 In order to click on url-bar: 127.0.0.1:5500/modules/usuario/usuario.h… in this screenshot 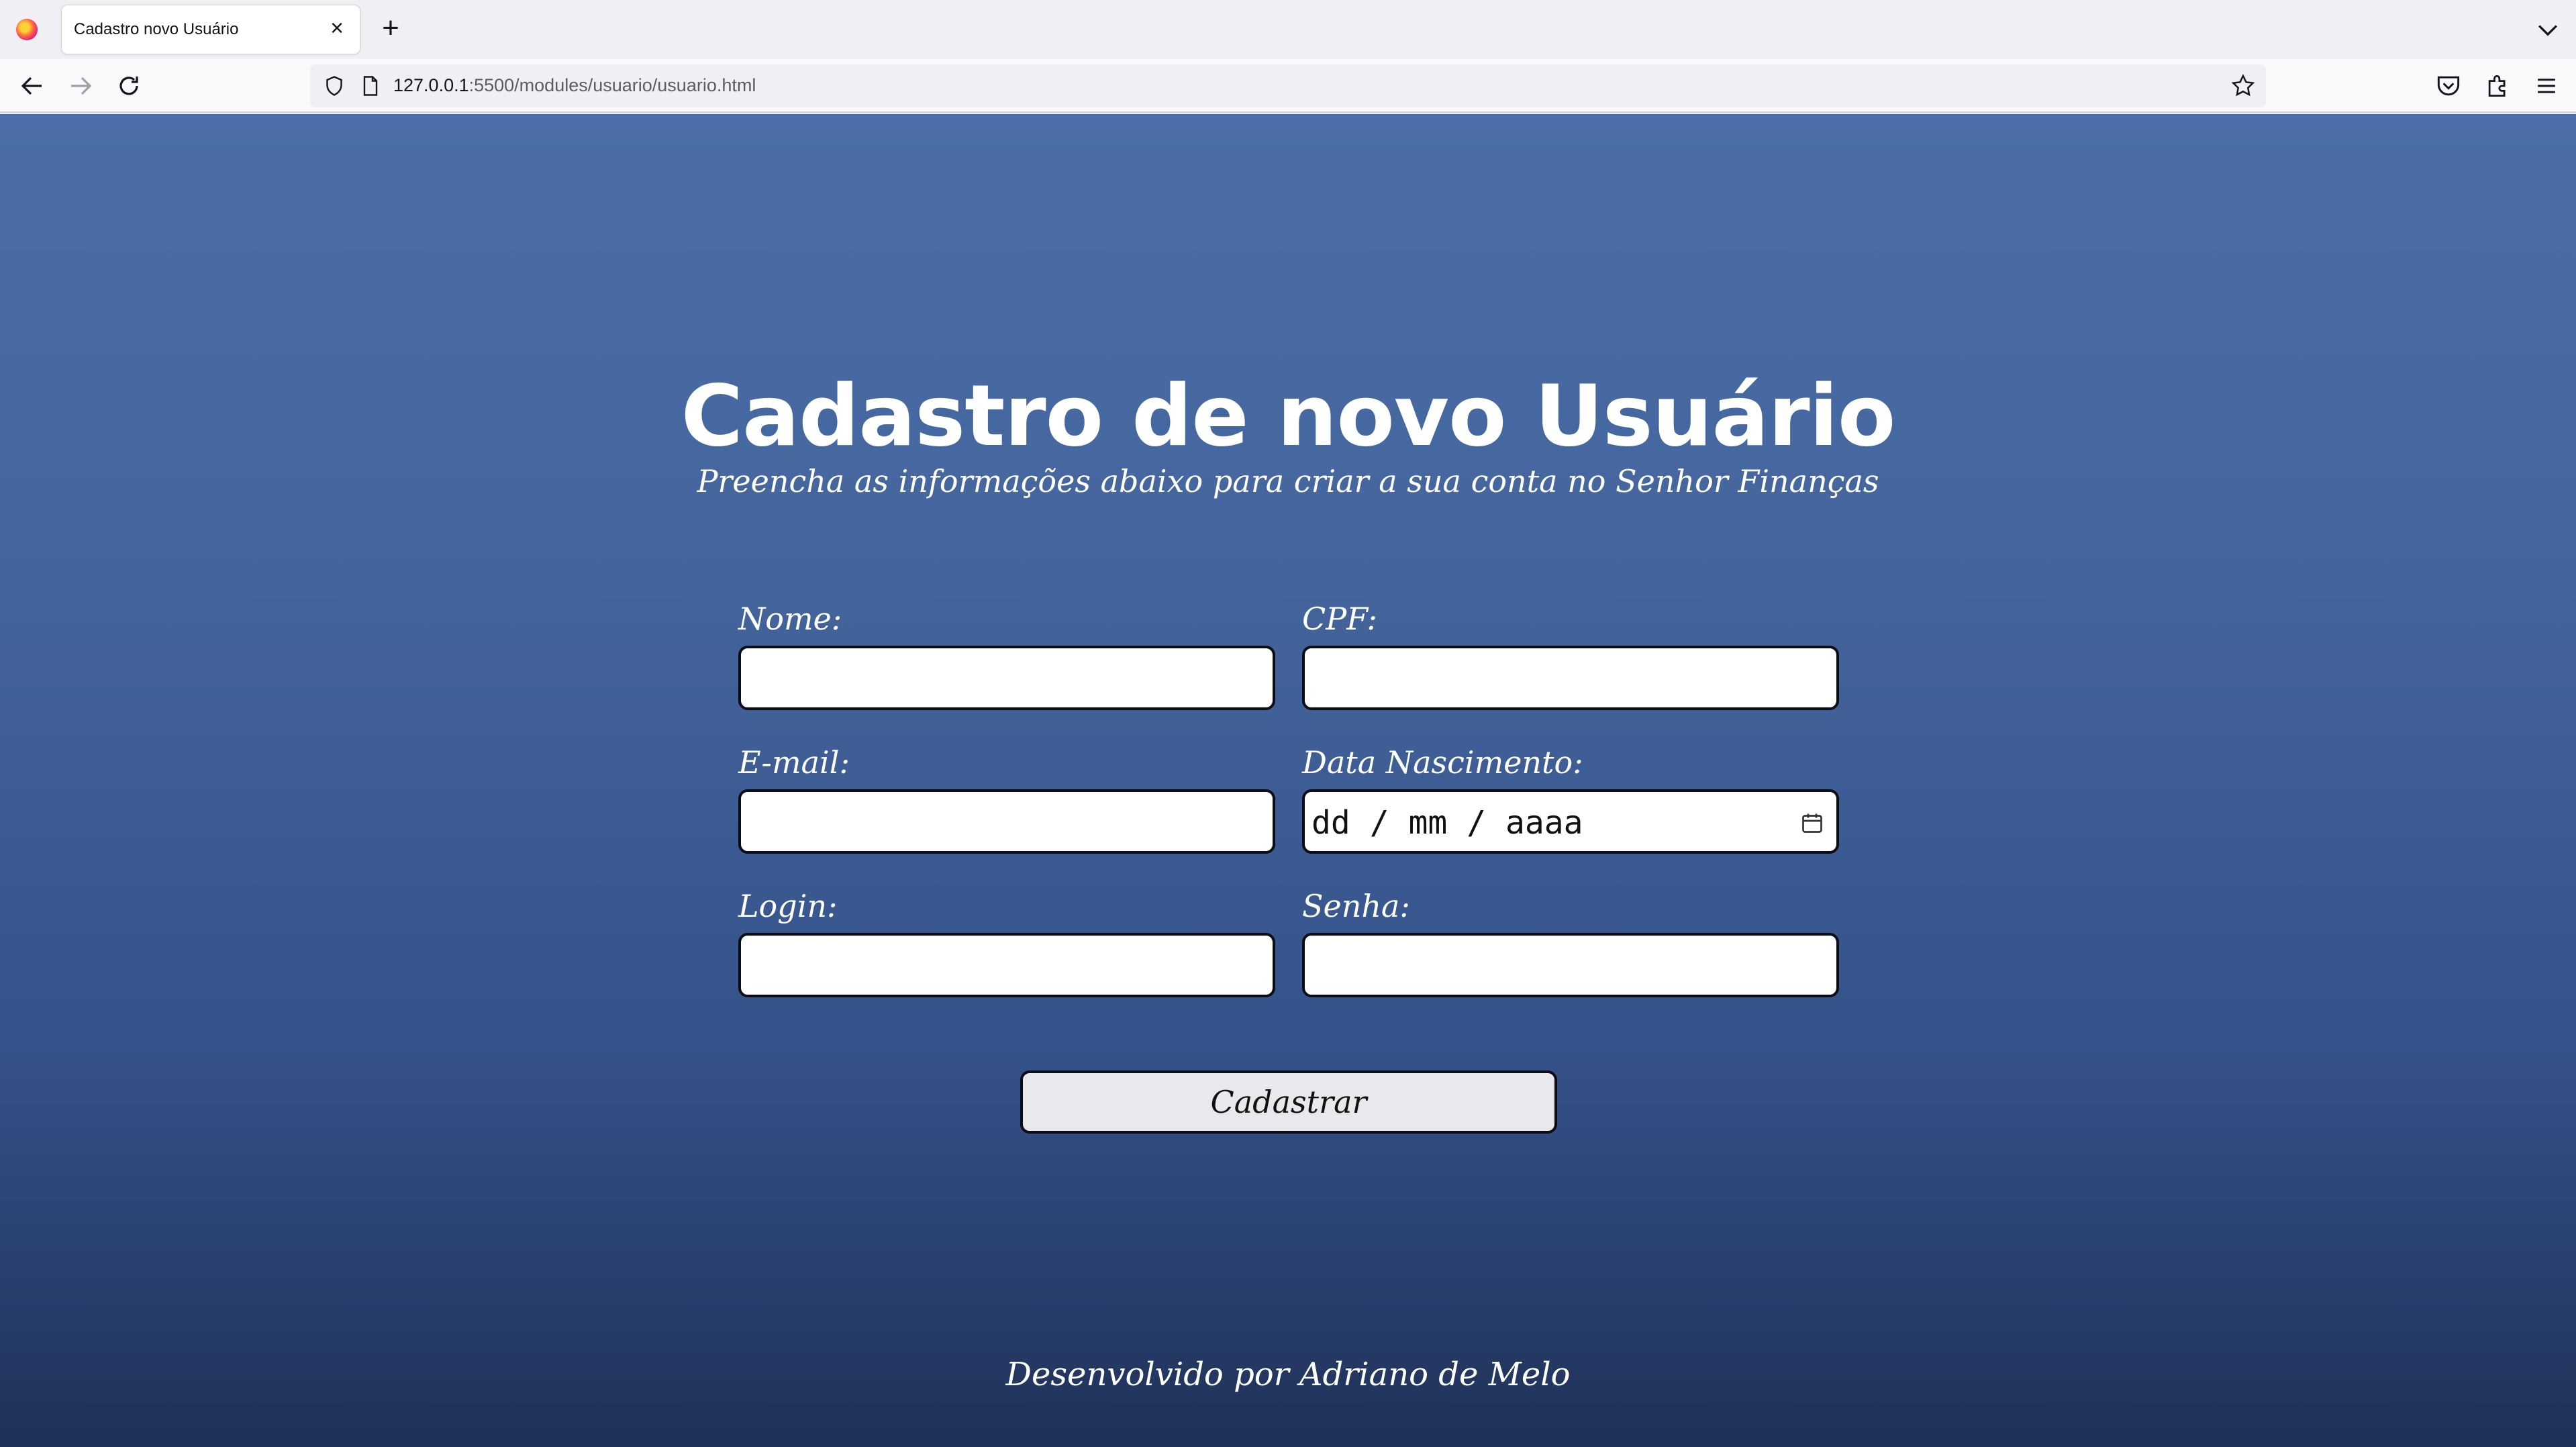, I will do `click(1288, 85)`.